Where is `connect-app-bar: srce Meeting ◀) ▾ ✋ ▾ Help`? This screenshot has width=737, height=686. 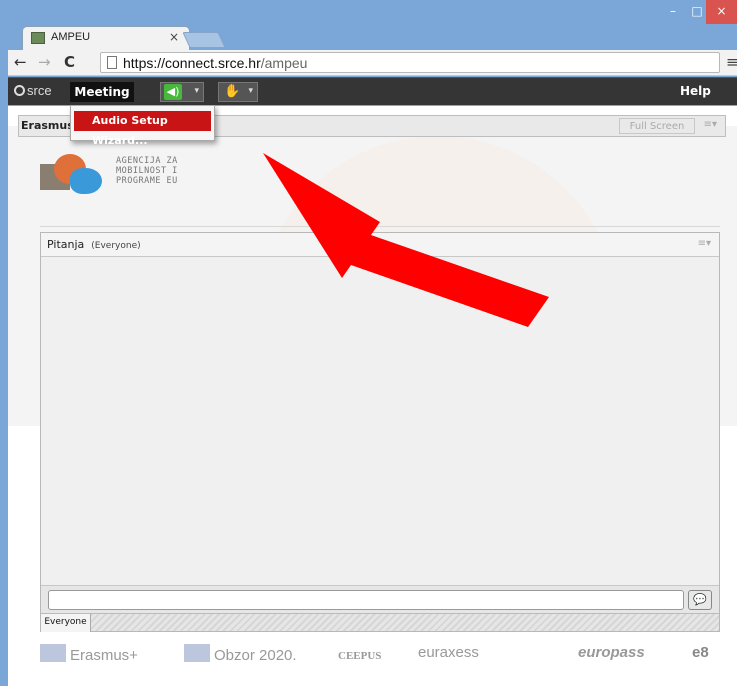 connect-app-bar: srce Meeting ◀) ▾ ✋ ▾ Help is located at coordinates (372, 91).